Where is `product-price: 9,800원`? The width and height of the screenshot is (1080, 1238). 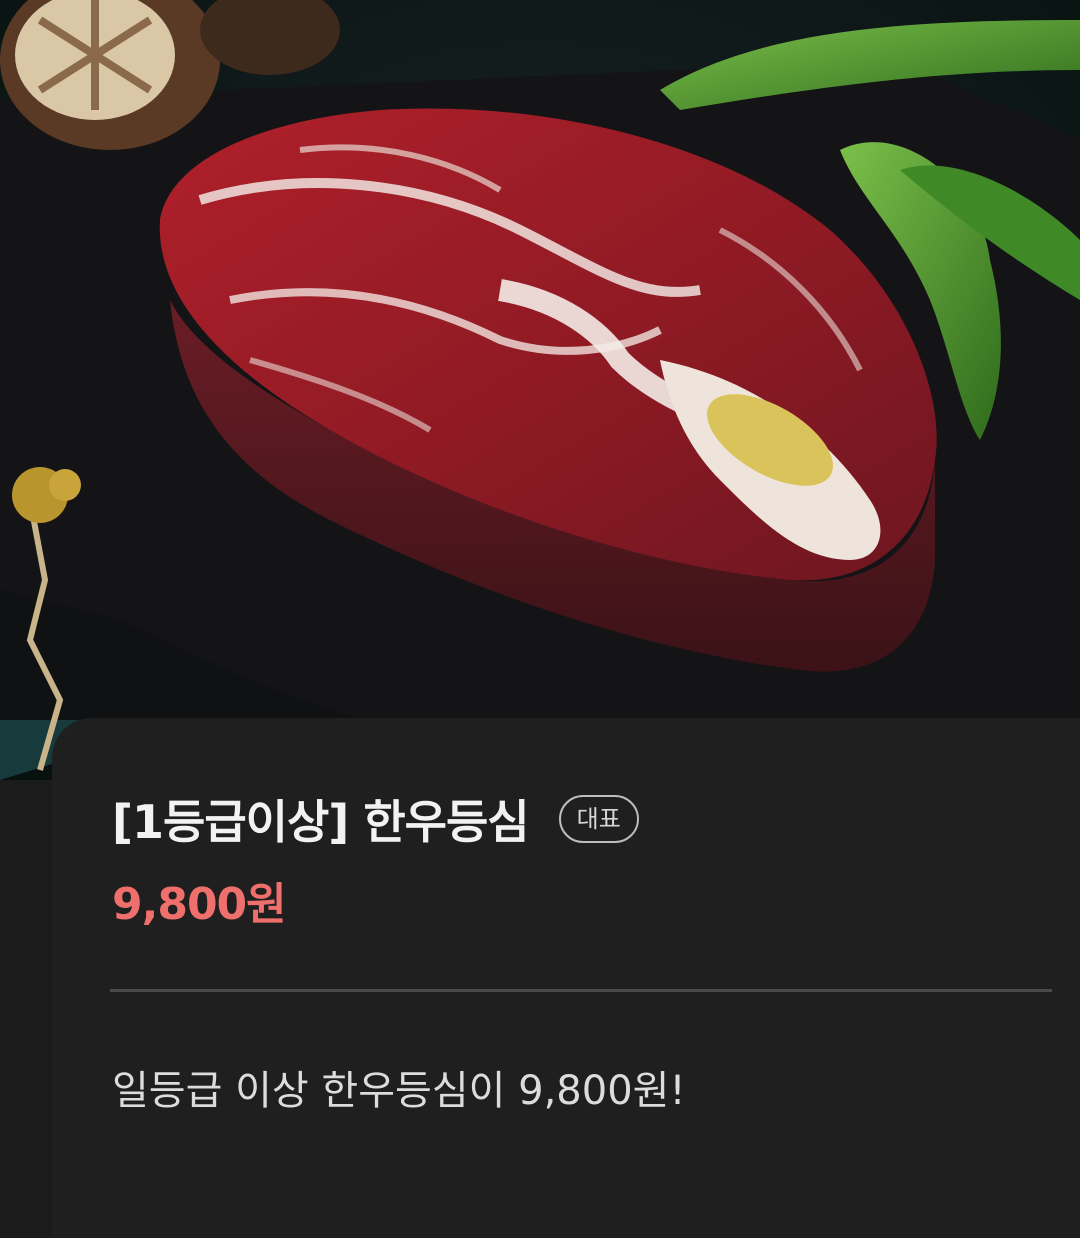
product-price: 9,800원 is located at coordinates (199, 904).